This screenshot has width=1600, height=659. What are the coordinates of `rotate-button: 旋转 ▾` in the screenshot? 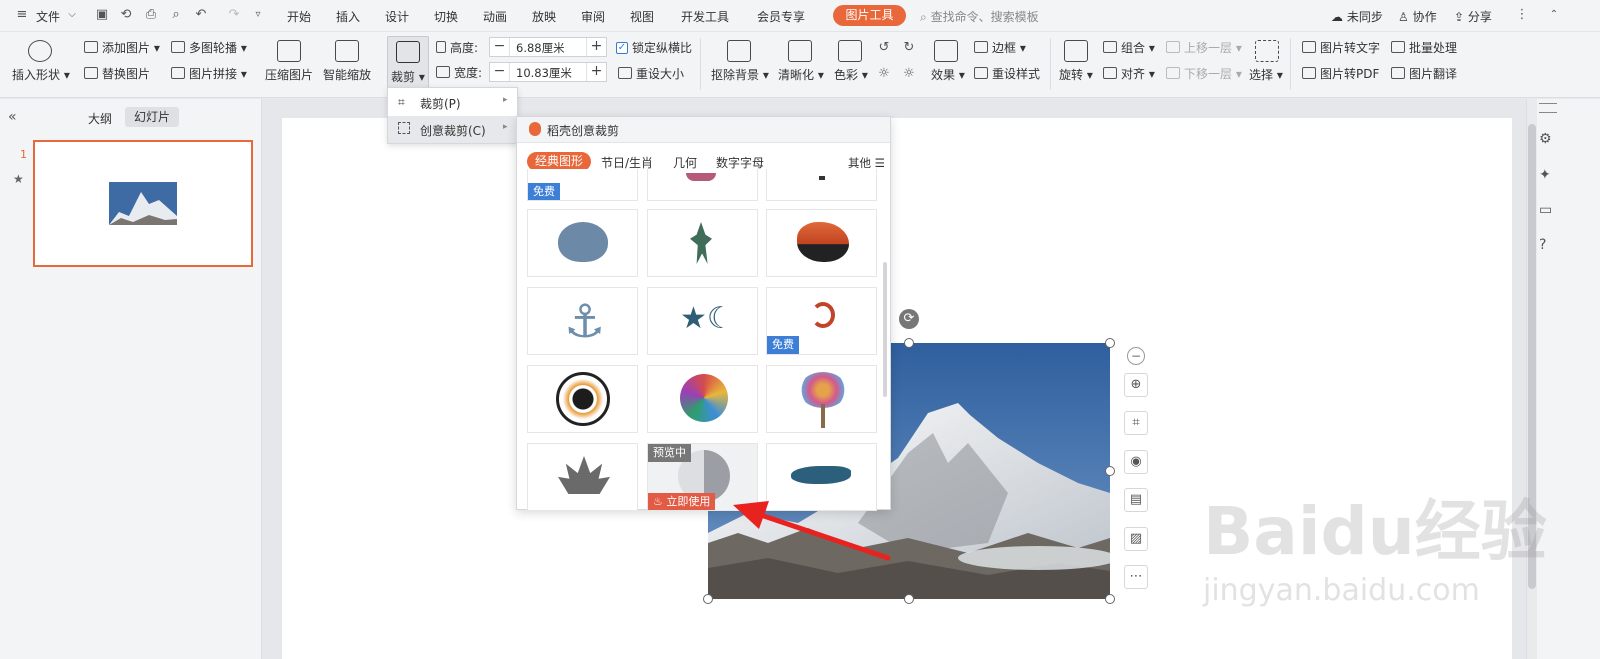 It's located at (1076, 75).